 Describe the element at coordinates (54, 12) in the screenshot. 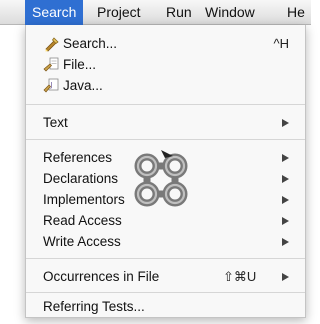

I see `menubar-search: Search` at that location.